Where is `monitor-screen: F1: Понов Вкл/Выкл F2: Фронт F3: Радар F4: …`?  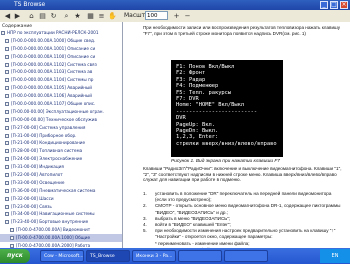
monitor-screen: F1: Понов Вкл/Выкл F2: Фронт F3: Радар F4: … is located at coordinates (227, 108).